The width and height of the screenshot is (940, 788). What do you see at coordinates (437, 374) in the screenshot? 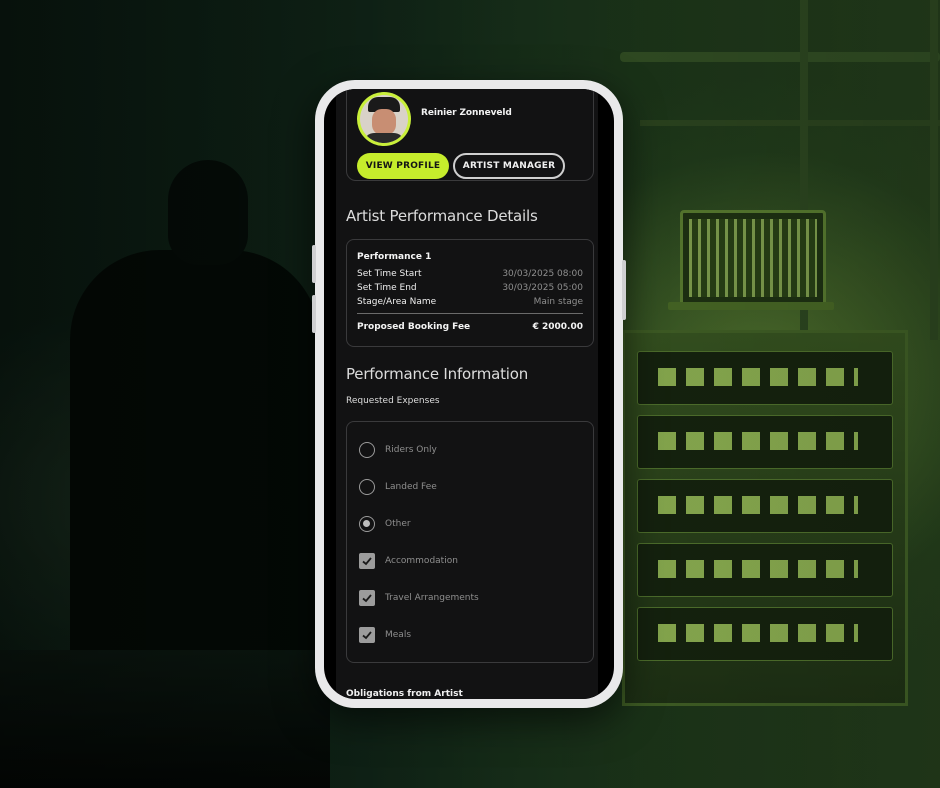
I see `performance-info-heading: Performance Information` at bounding box center [437, 374].